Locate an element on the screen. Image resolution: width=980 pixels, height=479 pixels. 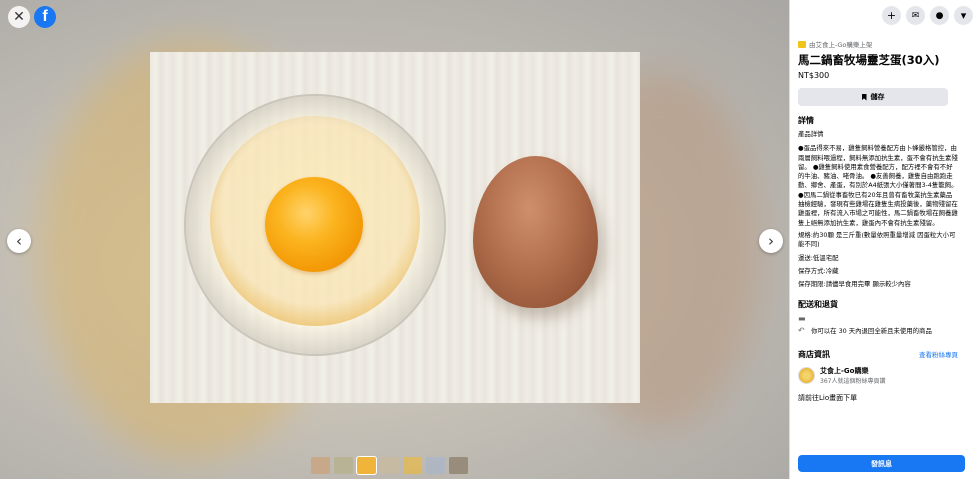
messenger-button: ✉ is located at coordinates (915, 15).